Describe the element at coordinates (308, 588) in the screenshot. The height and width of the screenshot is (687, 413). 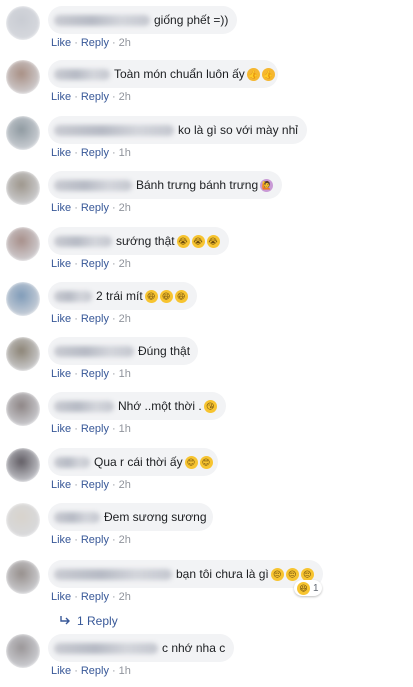
I see `reaction-count-badge: 😆 1` at that location.